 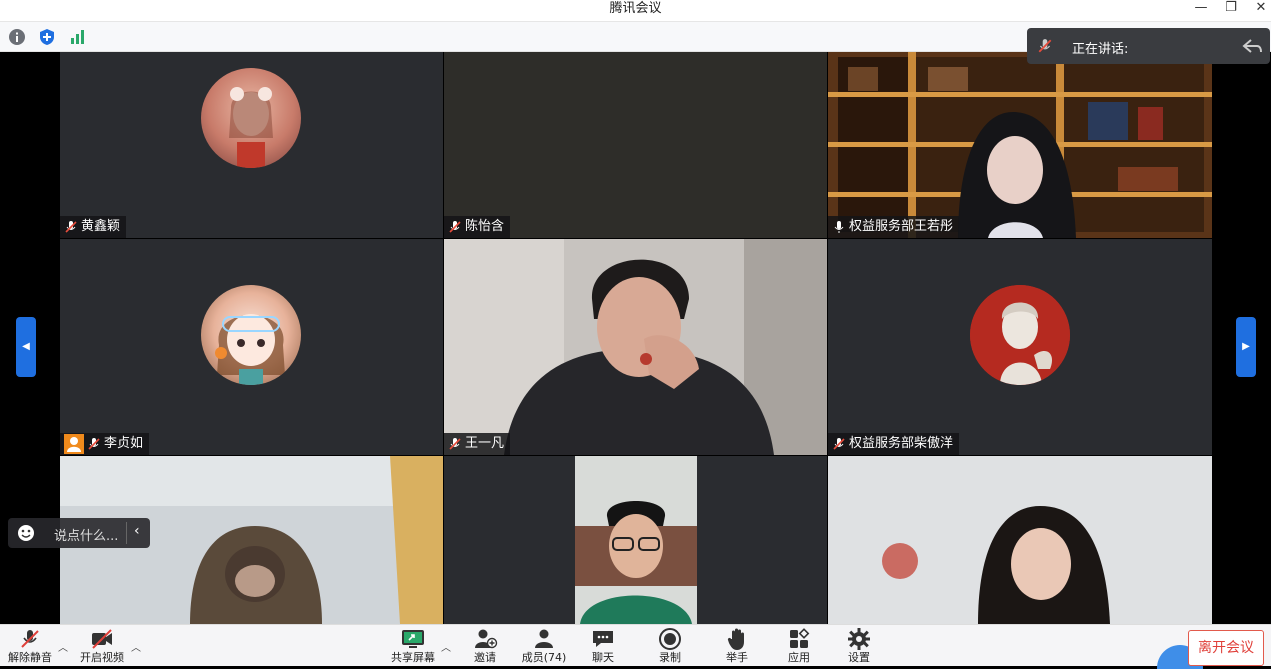 I want to click on title-bar: 腾讯会议 — ❐ ✕, so click(x=635, y=11).